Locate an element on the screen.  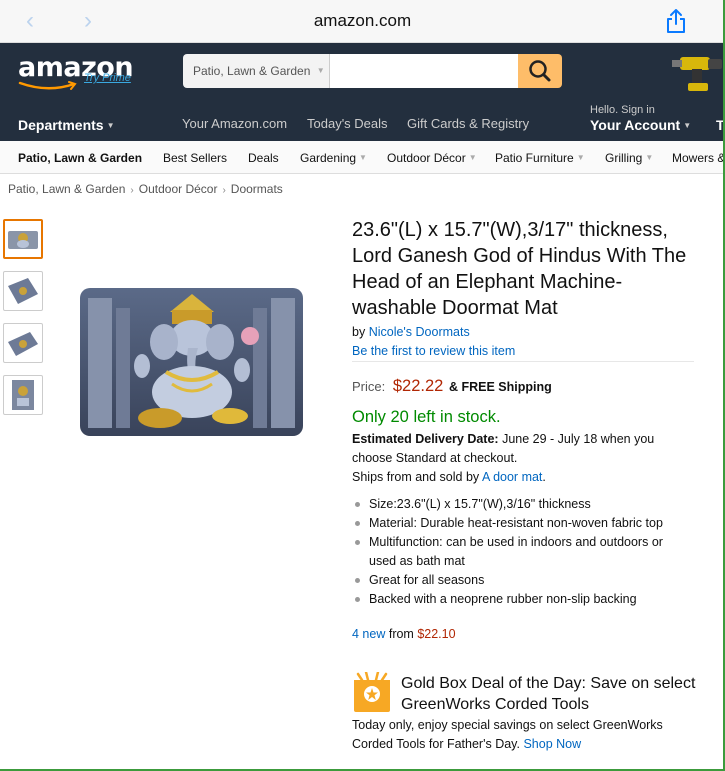
search-category-label: Patio, Lawn & Garden is located at coordinates (252, 71).